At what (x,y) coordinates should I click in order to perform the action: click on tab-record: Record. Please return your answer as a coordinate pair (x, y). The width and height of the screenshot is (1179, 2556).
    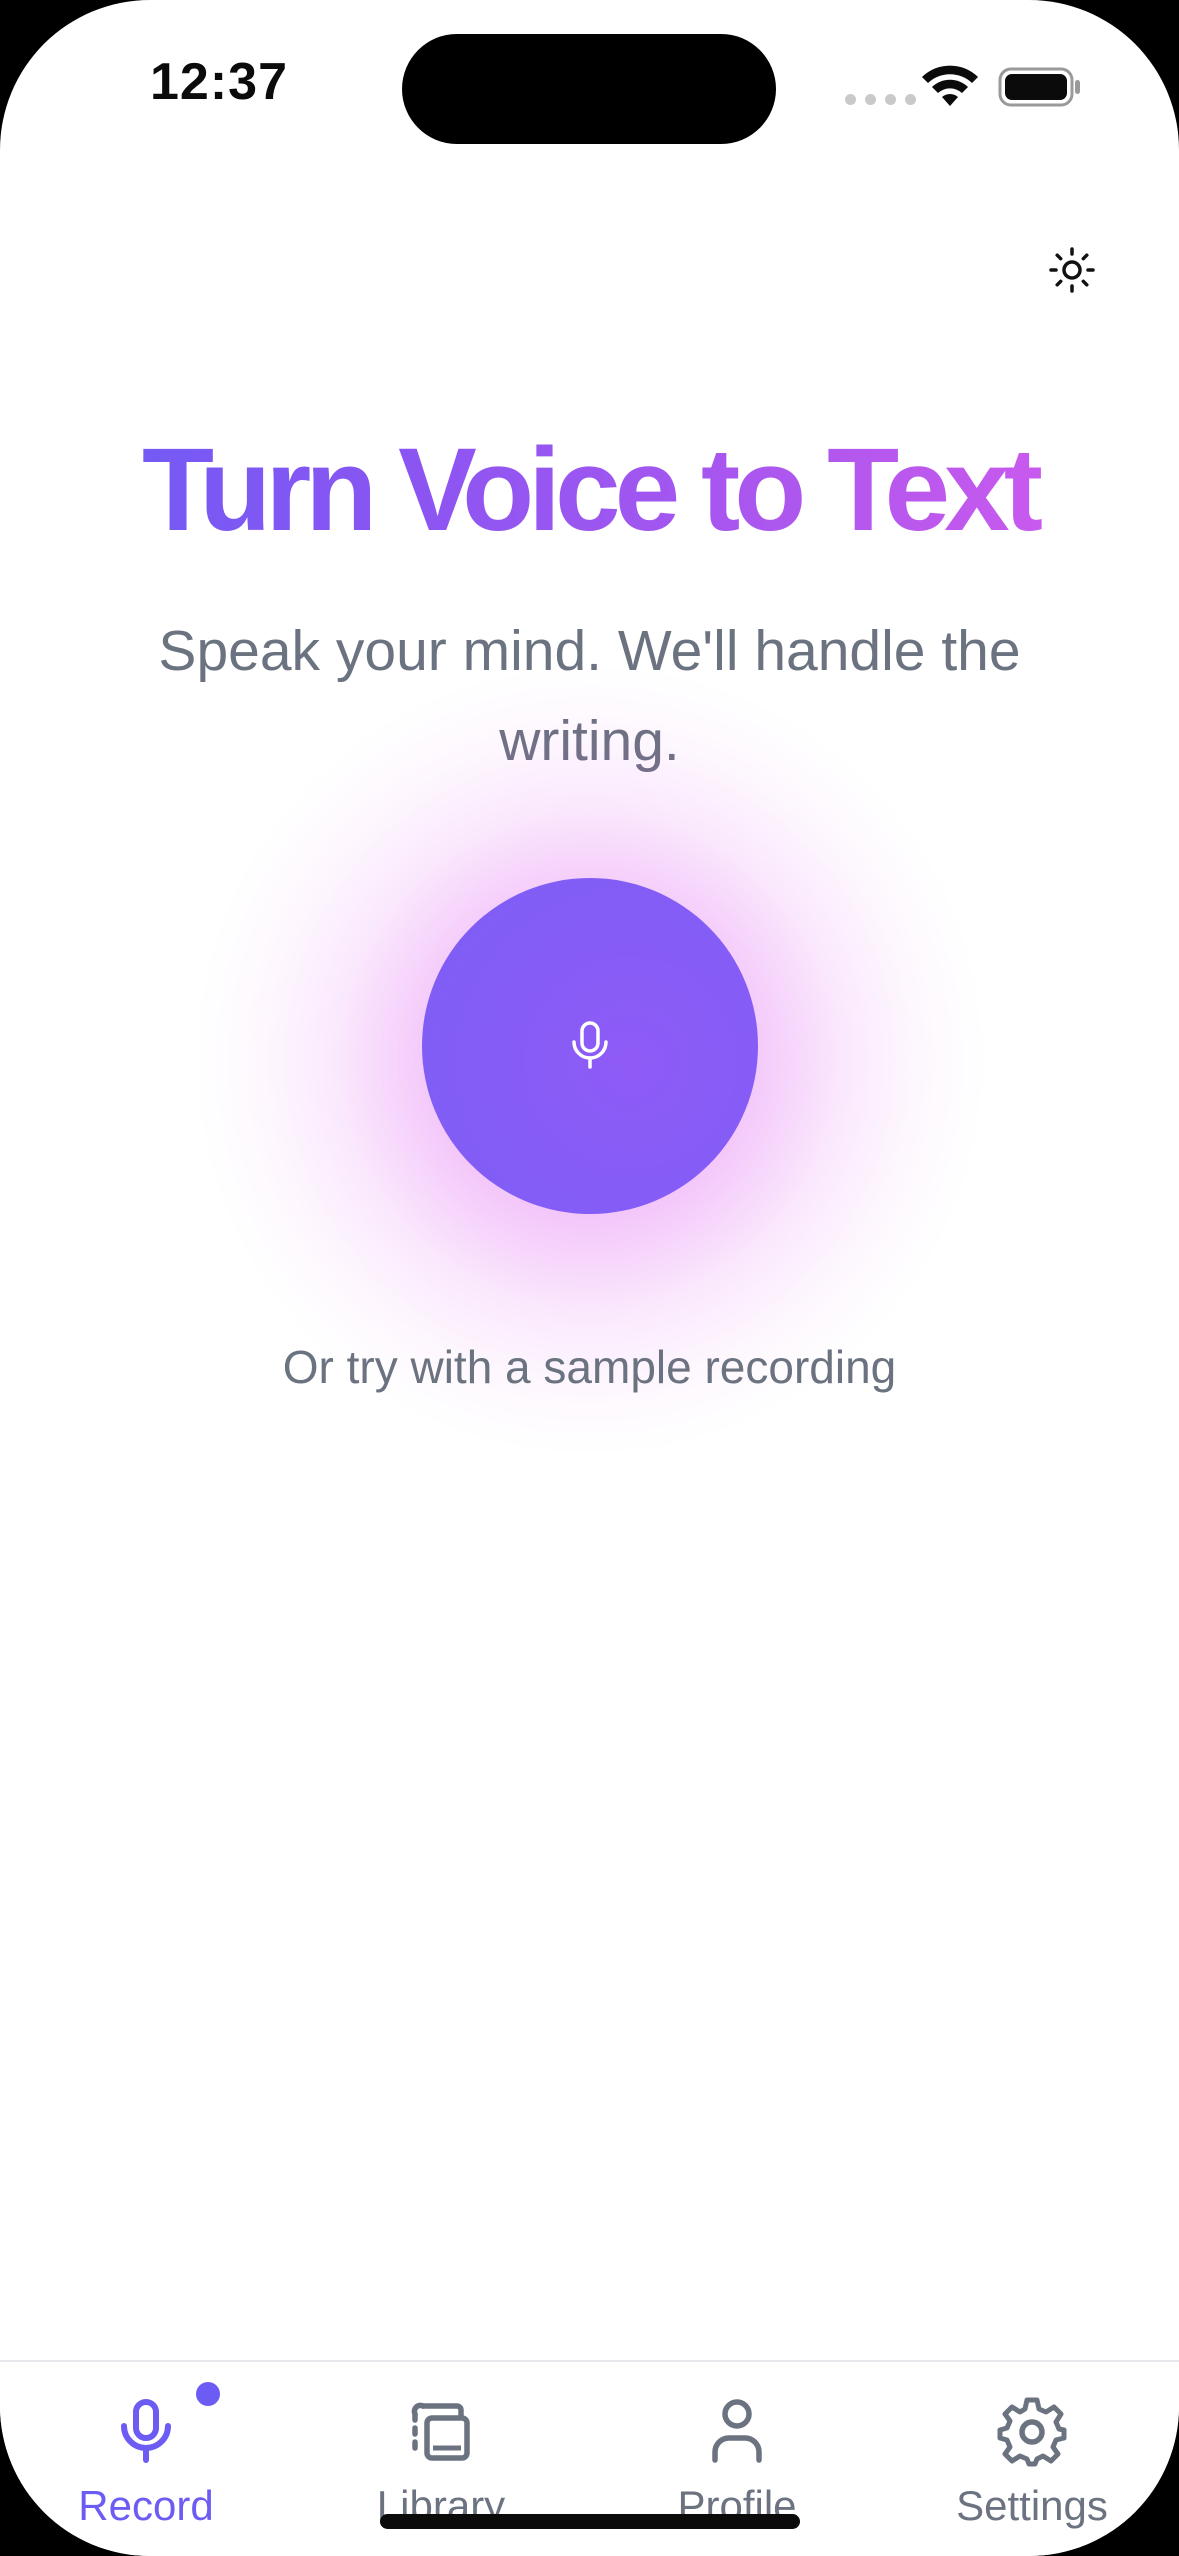
    Looking at the image, I should click on (146, 2459).